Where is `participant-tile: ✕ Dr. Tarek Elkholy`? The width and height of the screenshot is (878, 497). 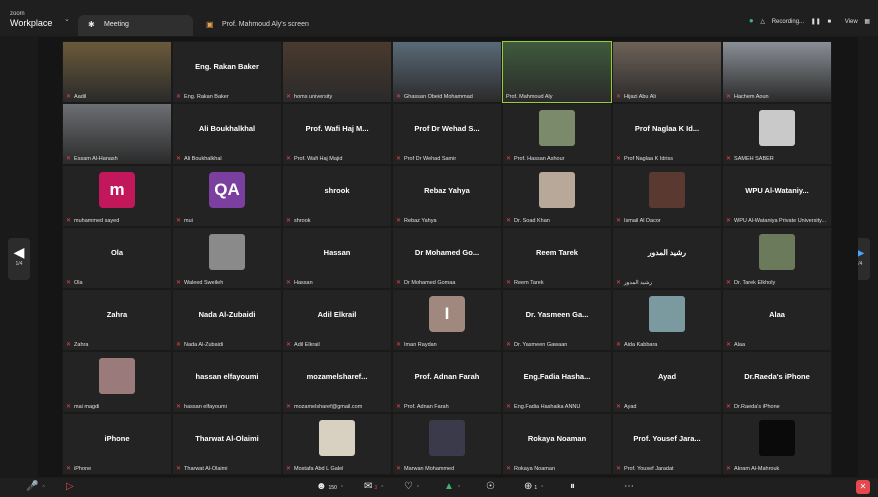
participant-tile: ✕ Dr. Tarek Elkholy is located at coordinates (777, 258).